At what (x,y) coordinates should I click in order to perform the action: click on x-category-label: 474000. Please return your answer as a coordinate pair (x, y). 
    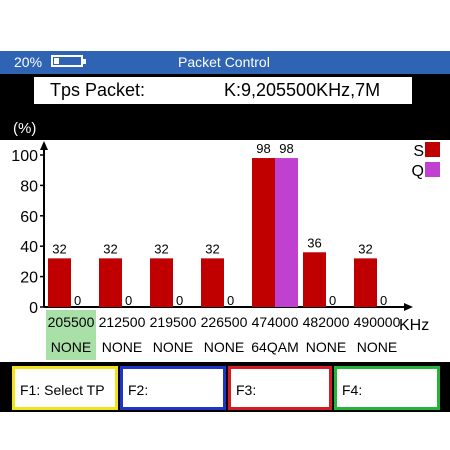
    Looking at the image, I should click on (275, 322).